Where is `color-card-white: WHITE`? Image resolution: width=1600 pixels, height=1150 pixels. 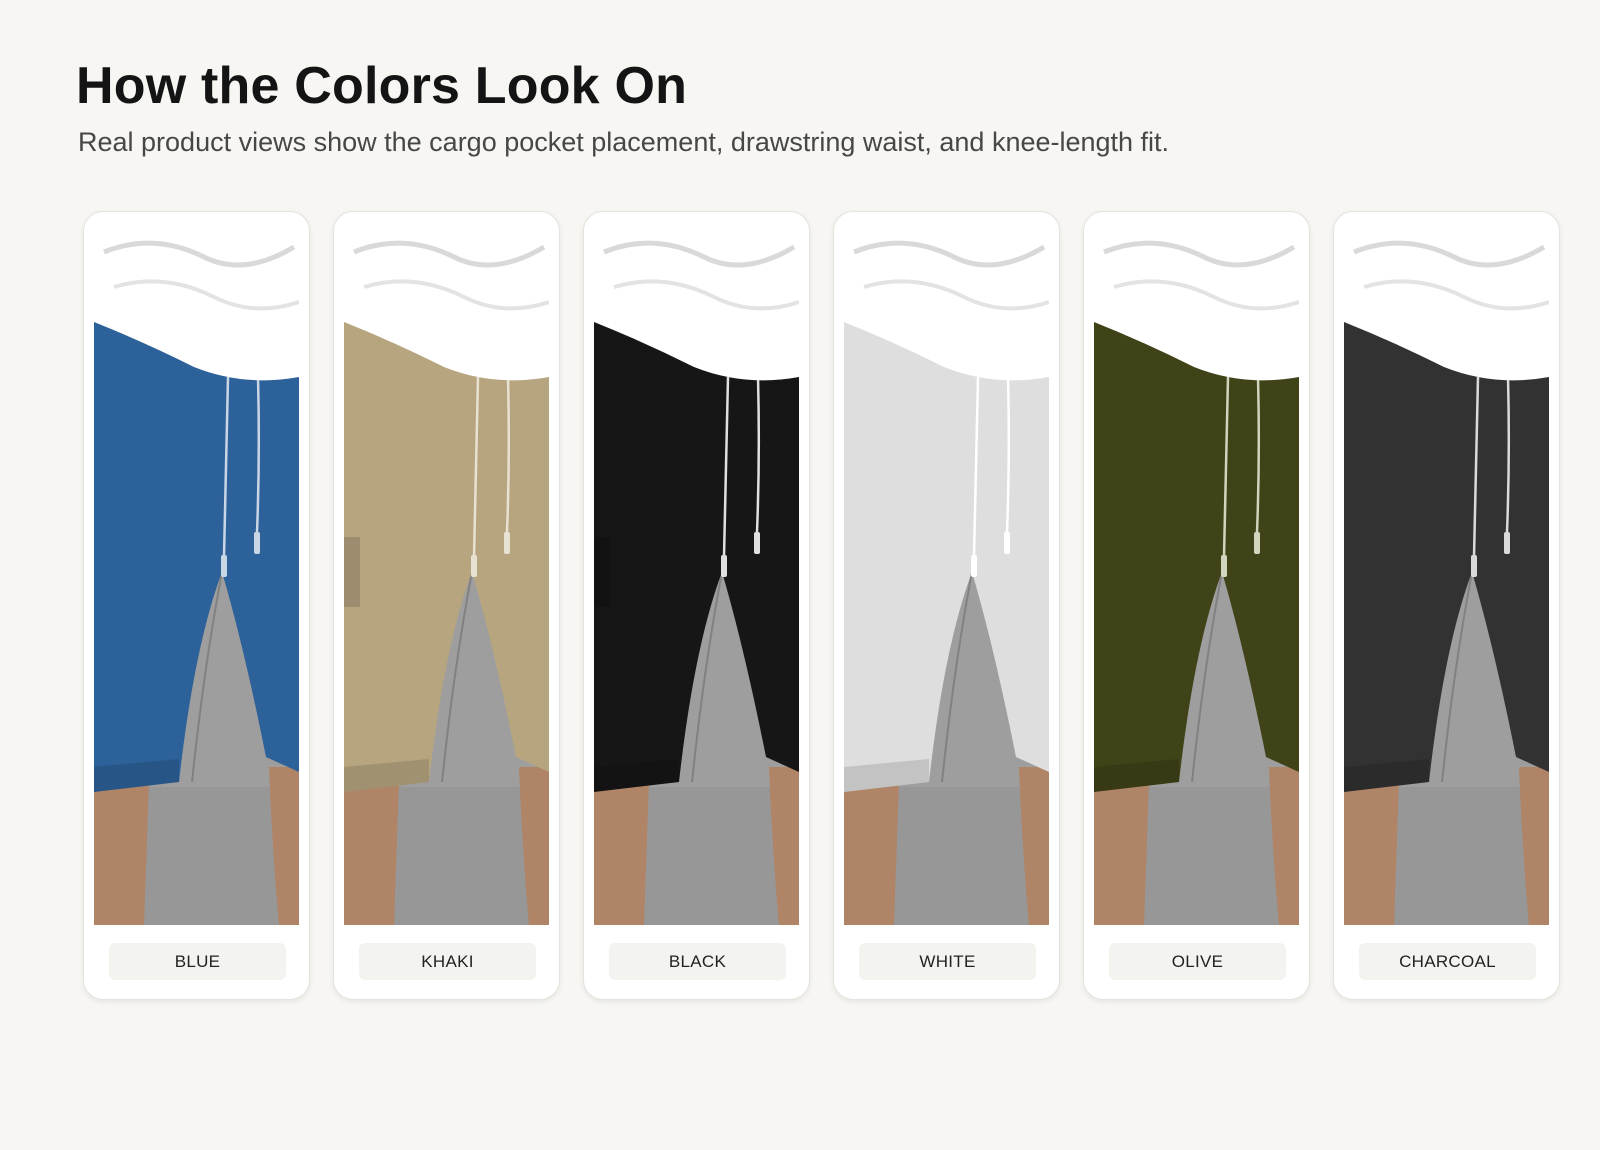 color-card-white: WHITE is located at coordinates (946, 605).